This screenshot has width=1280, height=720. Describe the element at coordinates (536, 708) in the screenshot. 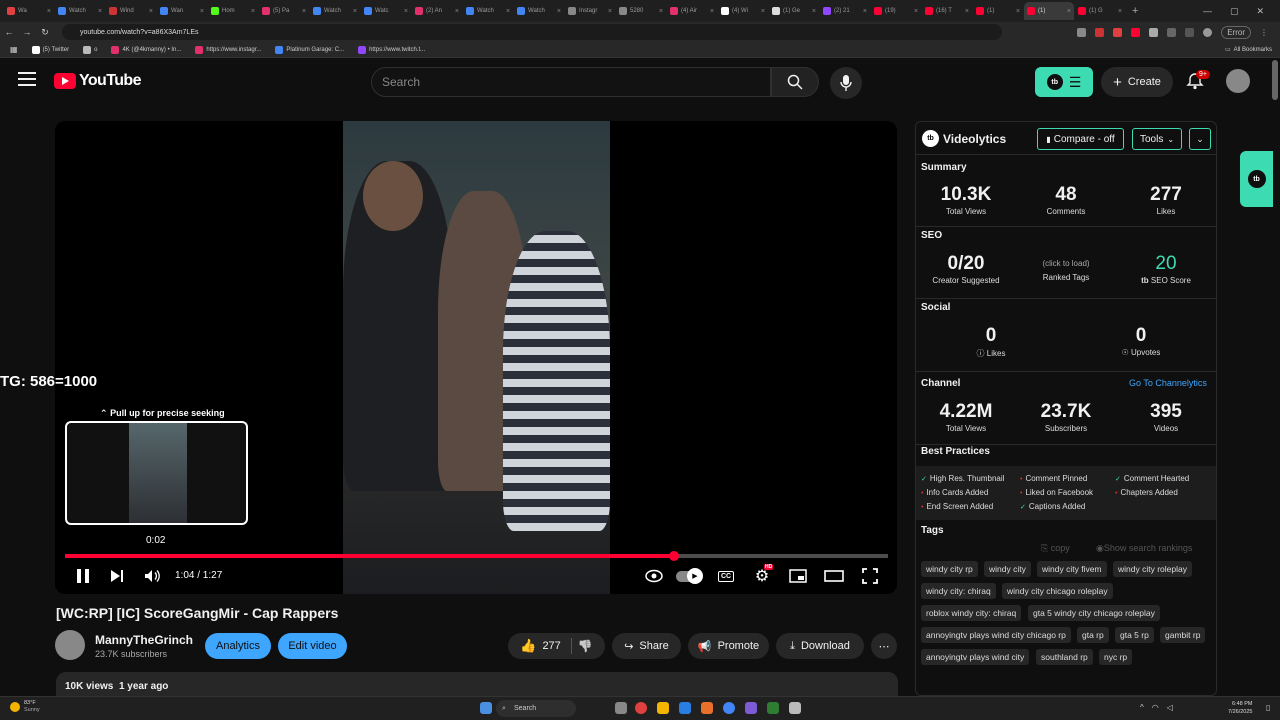

I see `taskbar-search: ⌕ Search` at that location.